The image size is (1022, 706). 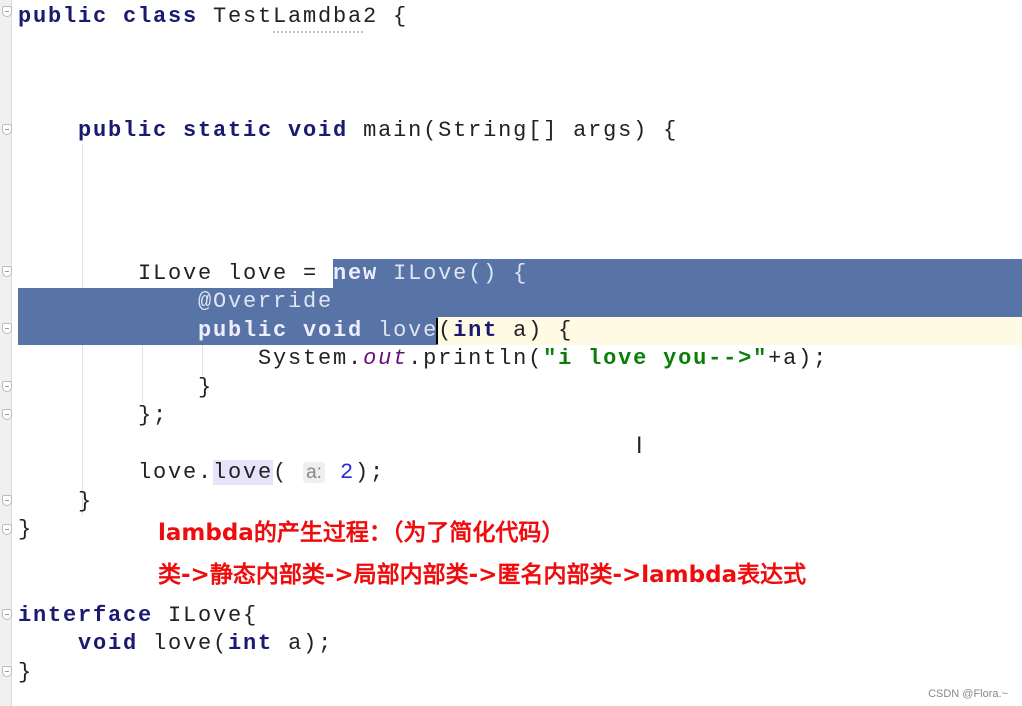 What do you see at coordinates (176, 273) in the screenshot?
I see `code-token: ILove love =` at bounding box center [176, 273].